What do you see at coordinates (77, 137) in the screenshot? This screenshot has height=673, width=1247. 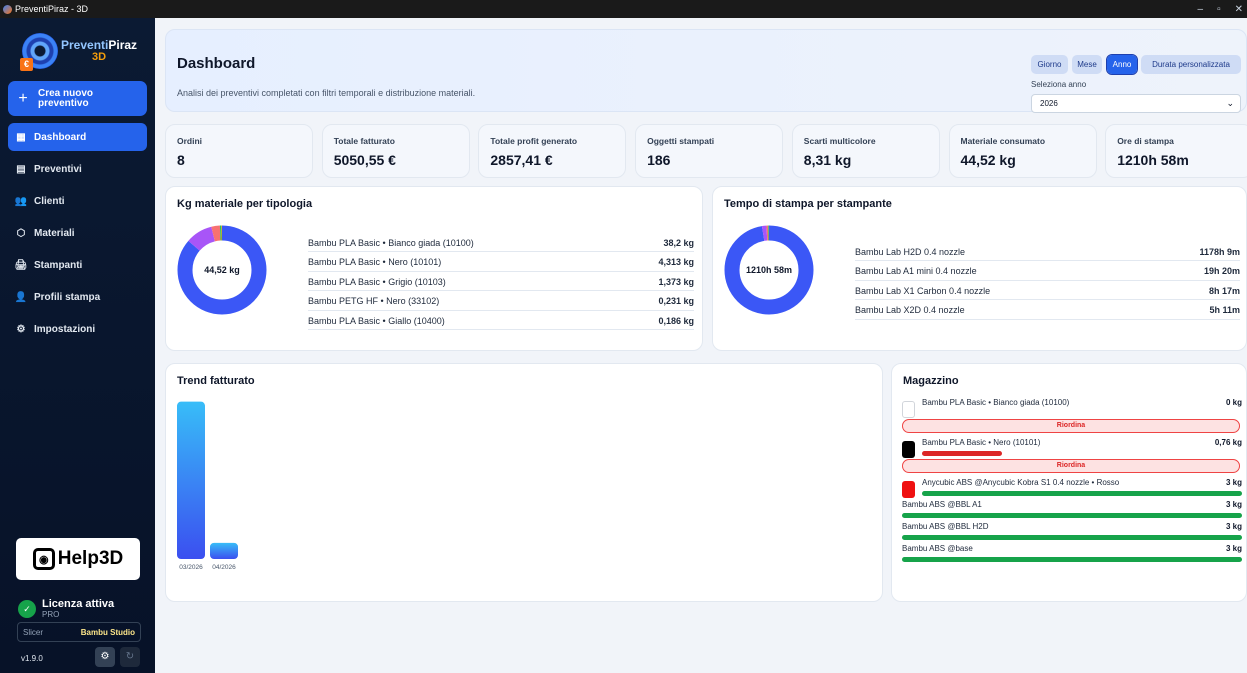 I see `sidebar-item-dashboard: ▦ Dashboard` at bounding box center [77, 137].